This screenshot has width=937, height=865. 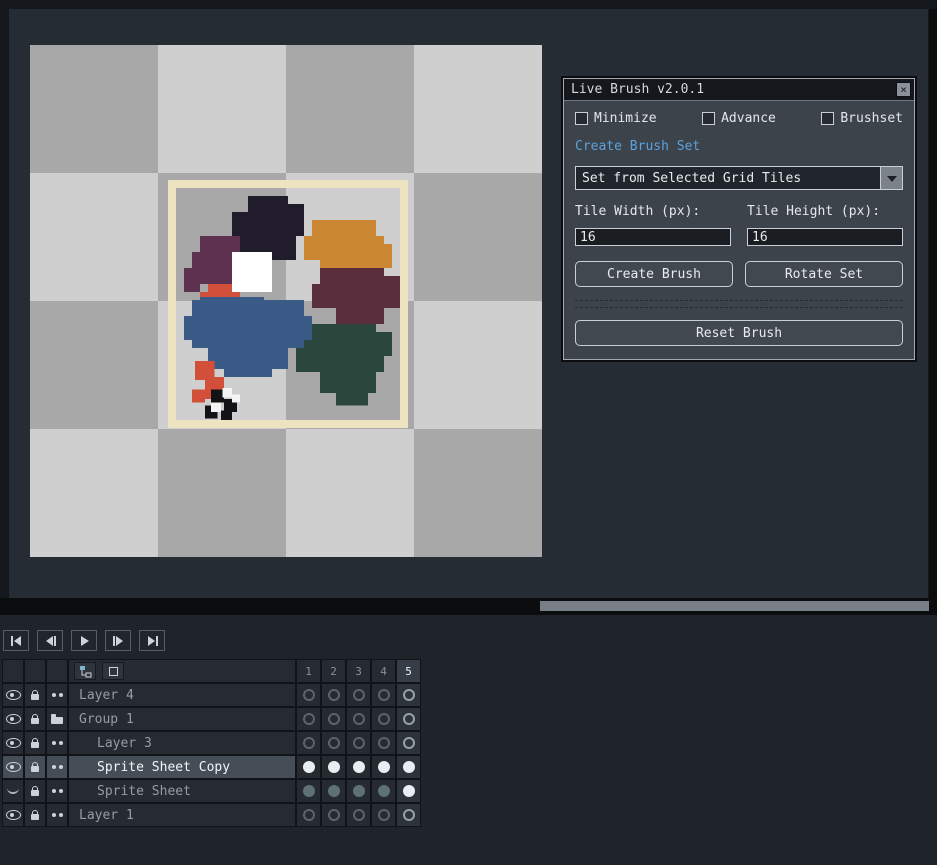 What do you see at coordinates (182, 743) in the screenshot?
I see `layer-name-layer-3: Layer 3` at bounding box center [182, 743].